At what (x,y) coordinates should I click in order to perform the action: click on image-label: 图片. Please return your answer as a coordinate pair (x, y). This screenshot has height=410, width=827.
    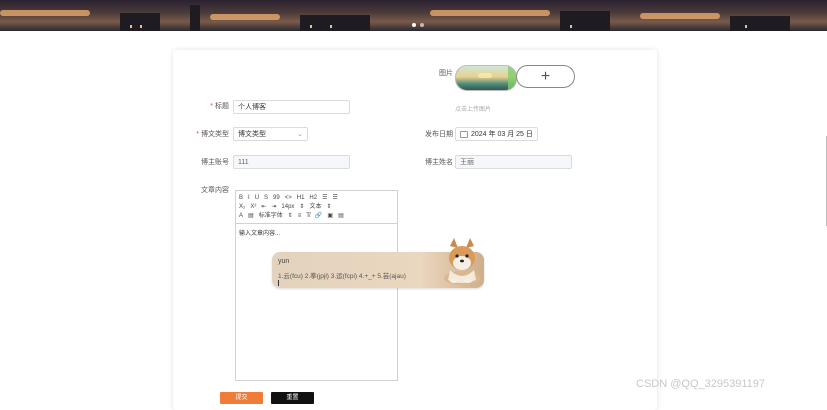
    Looking at the image, I should click on (446, 73).